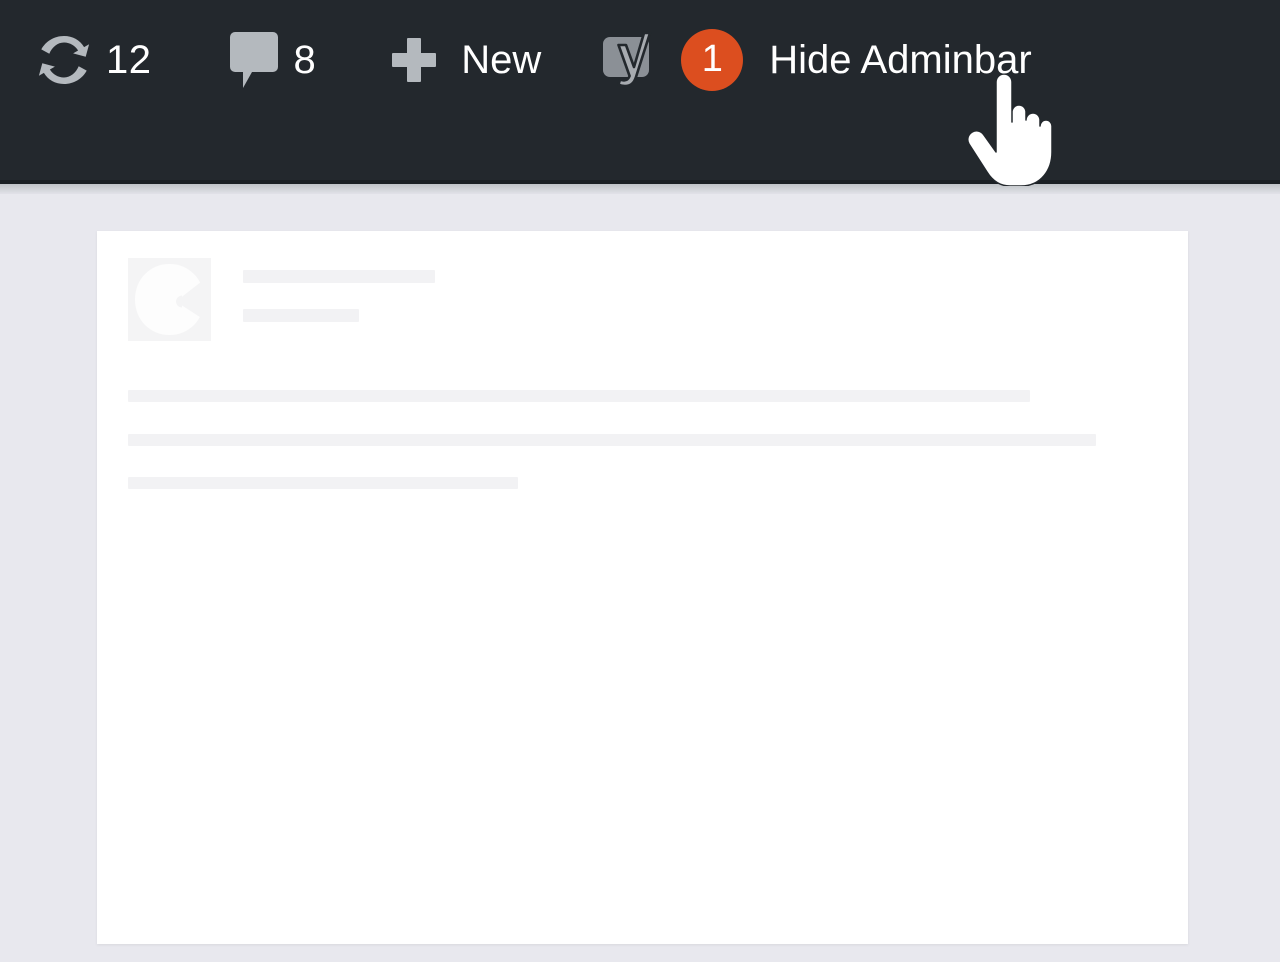  I want to click on card-body, so click(638, 439).